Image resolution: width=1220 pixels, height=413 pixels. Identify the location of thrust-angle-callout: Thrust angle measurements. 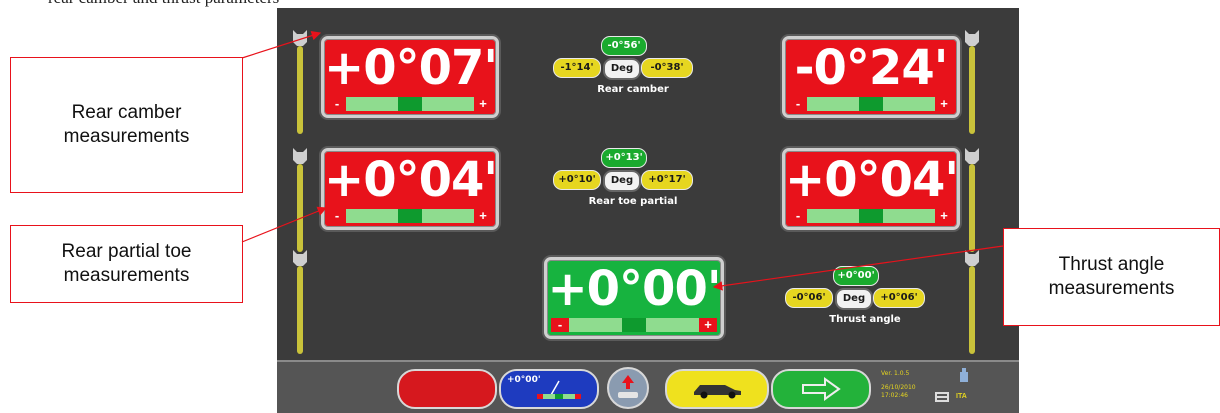
(1111, 277).